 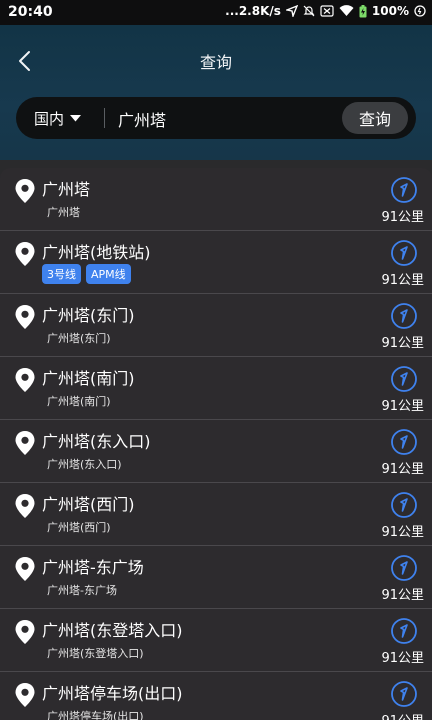 I want to click on search-bar: 国内 查询, so click(x=216, y=118).